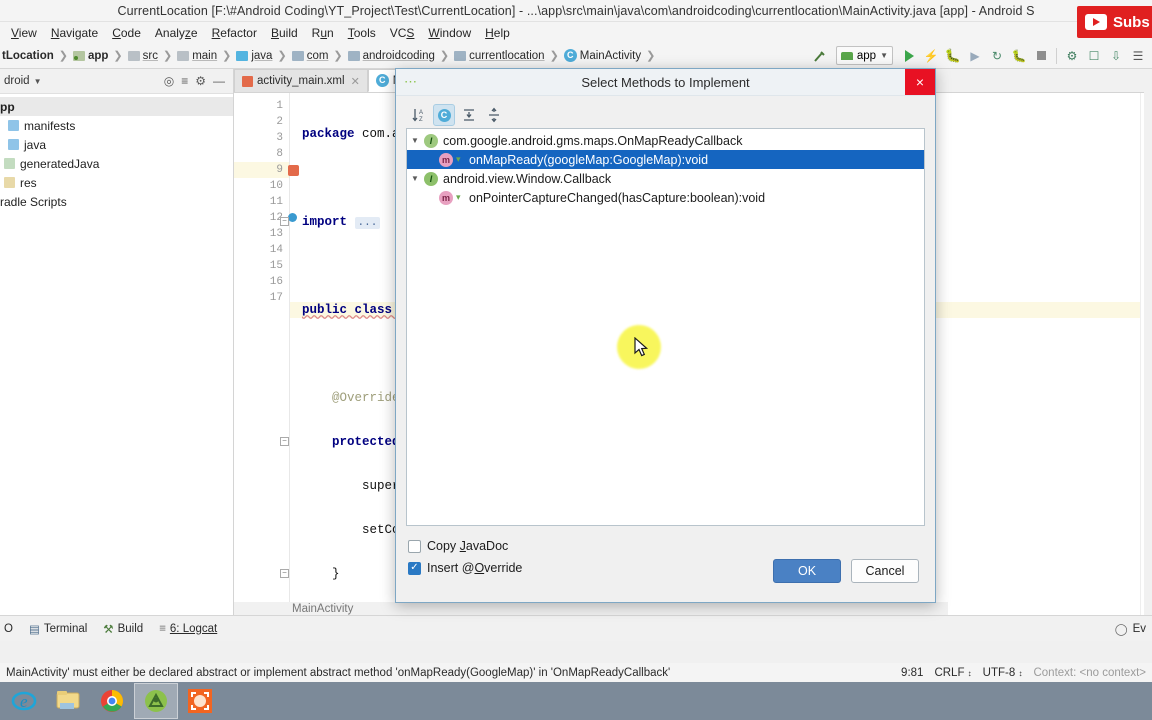  What do you see at coordinates (116, 125) in the screenshot?
I see `project-tree-item-manifests: manifests` at bounding box center [116, 125].